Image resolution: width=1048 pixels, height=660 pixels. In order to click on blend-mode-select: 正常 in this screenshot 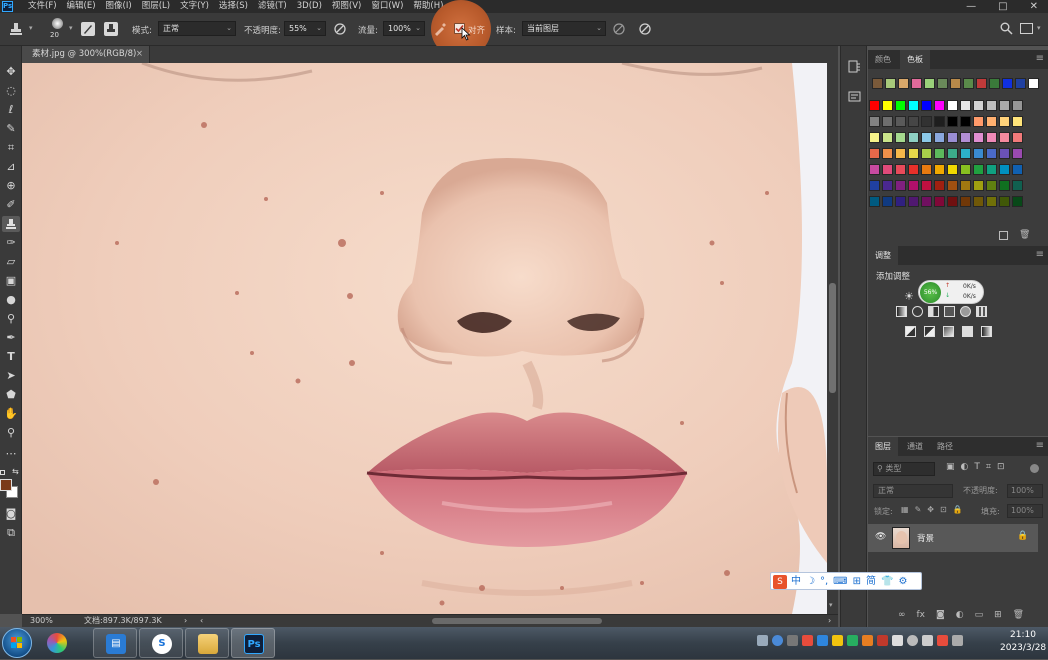, I will do `click(913, 491)`.